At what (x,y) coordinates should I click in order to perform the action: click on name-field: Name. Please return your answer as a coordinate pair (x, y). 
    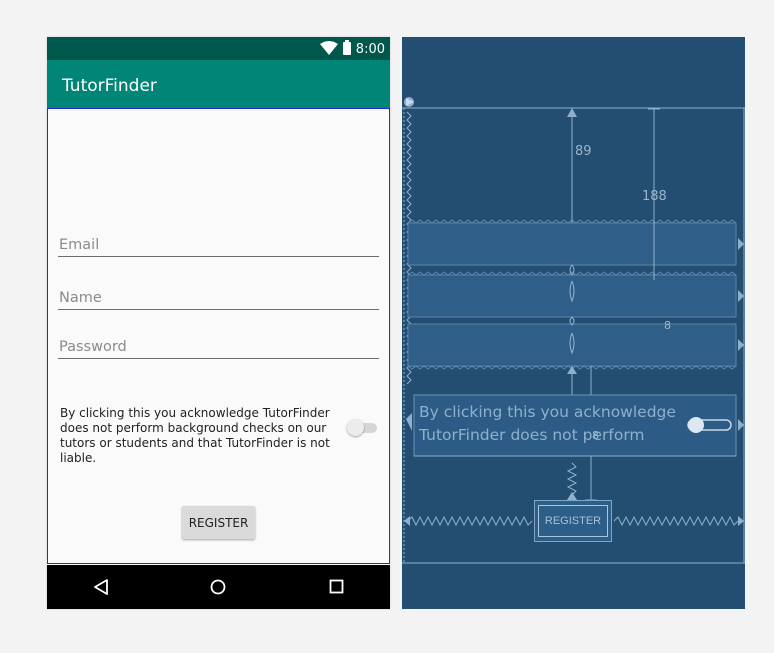
    Looking at the image, I should click on (218, 298).